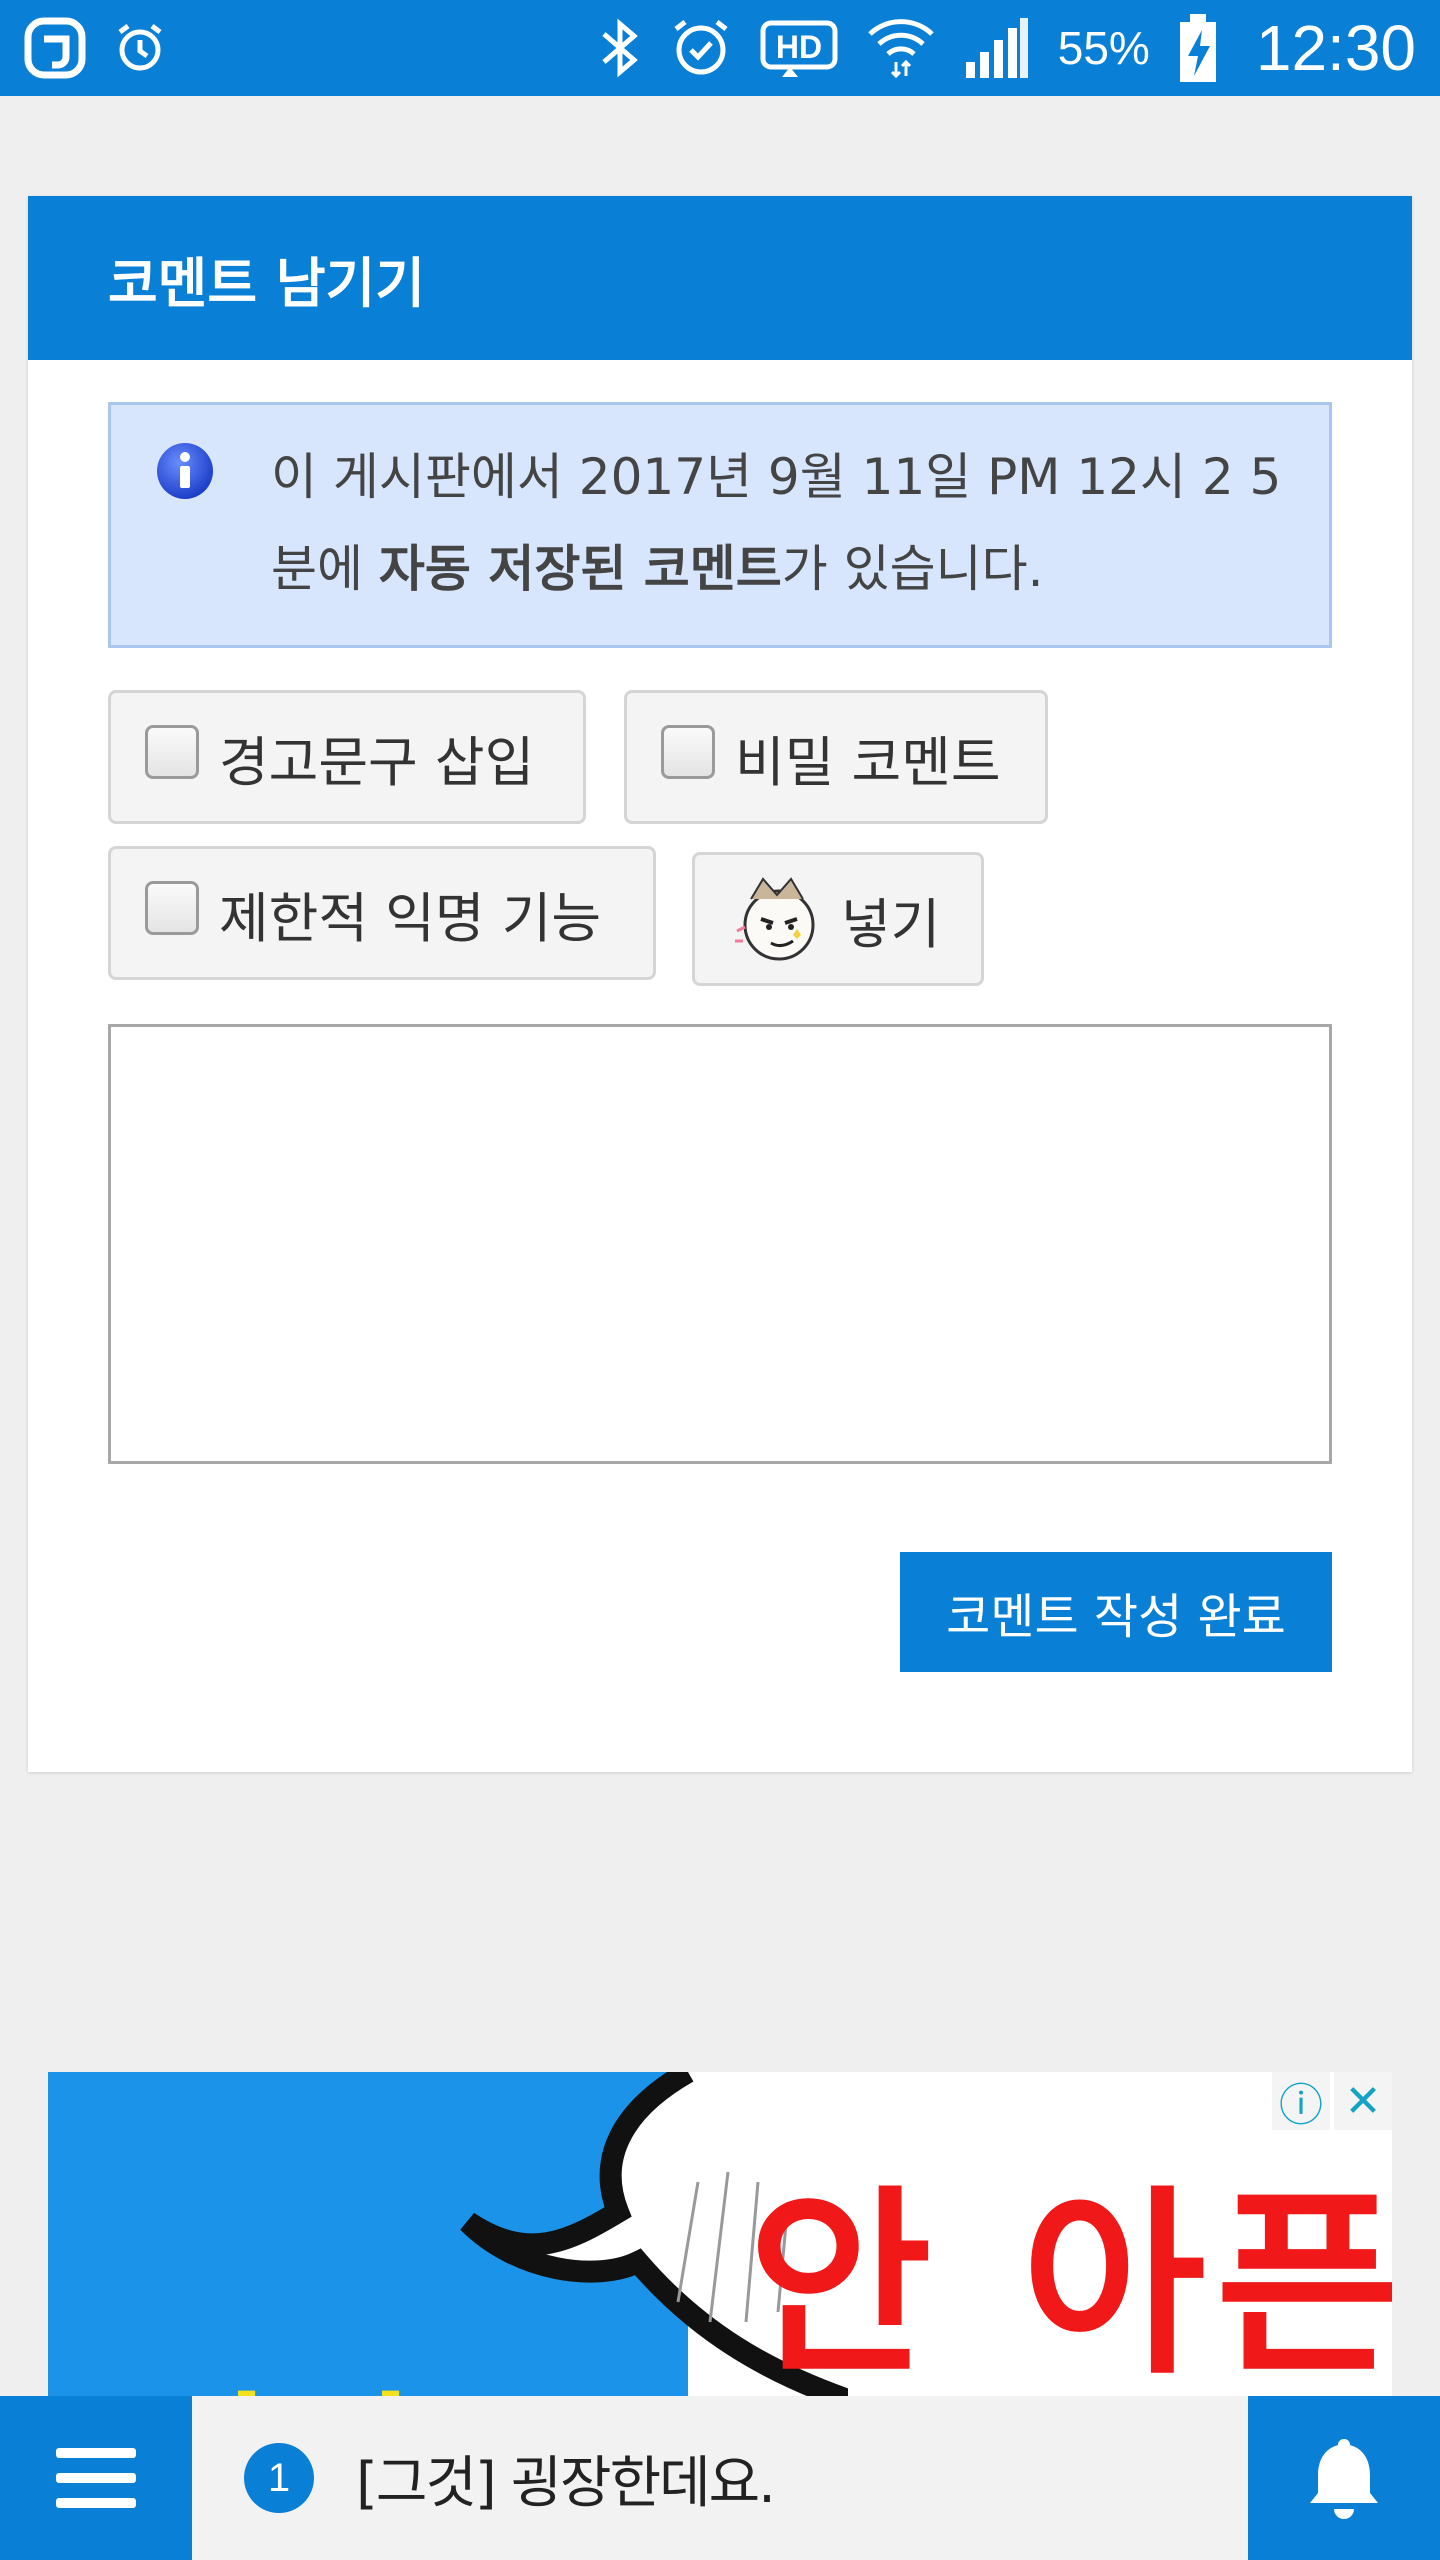 The height and width of the screenshot is (2560, 1440). I want to click on notification-message: 1 [그것] 굉장한데요., so click(720, 2478).